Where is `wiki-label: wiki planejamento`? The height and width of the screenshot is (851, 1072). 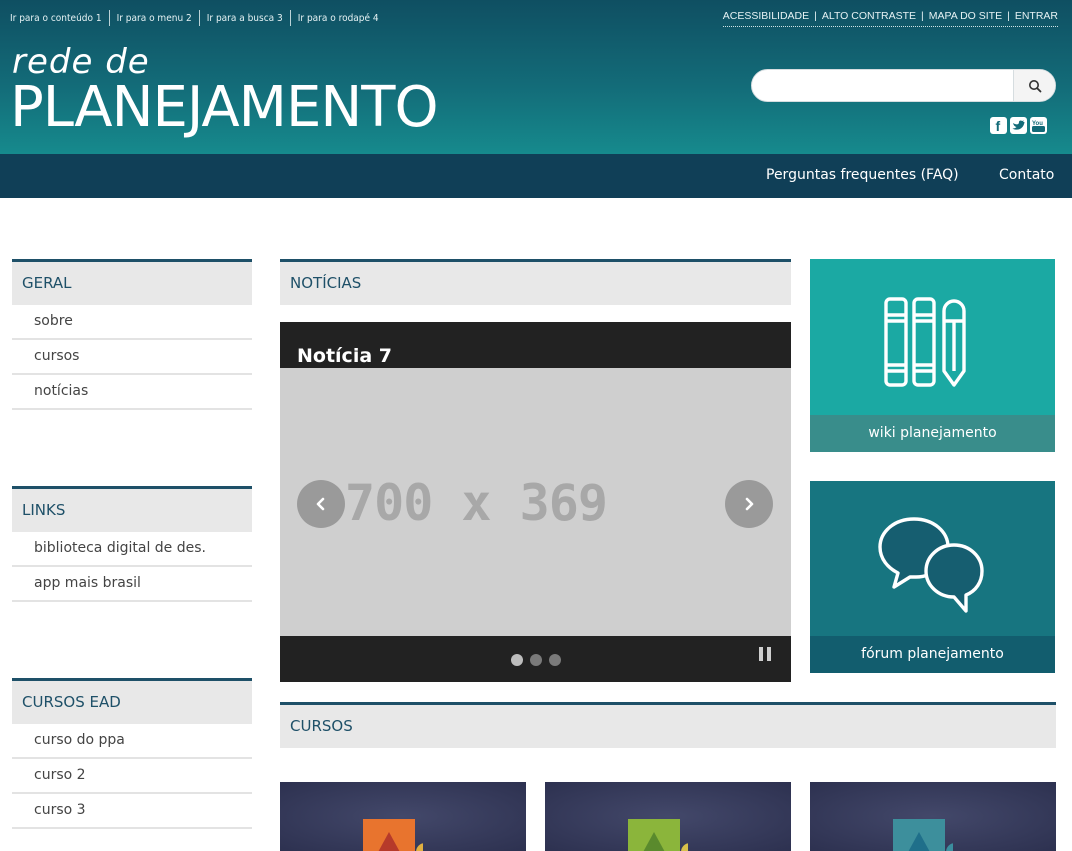 wiki-label: wiki planejamento is located at coordinates (932, 433).